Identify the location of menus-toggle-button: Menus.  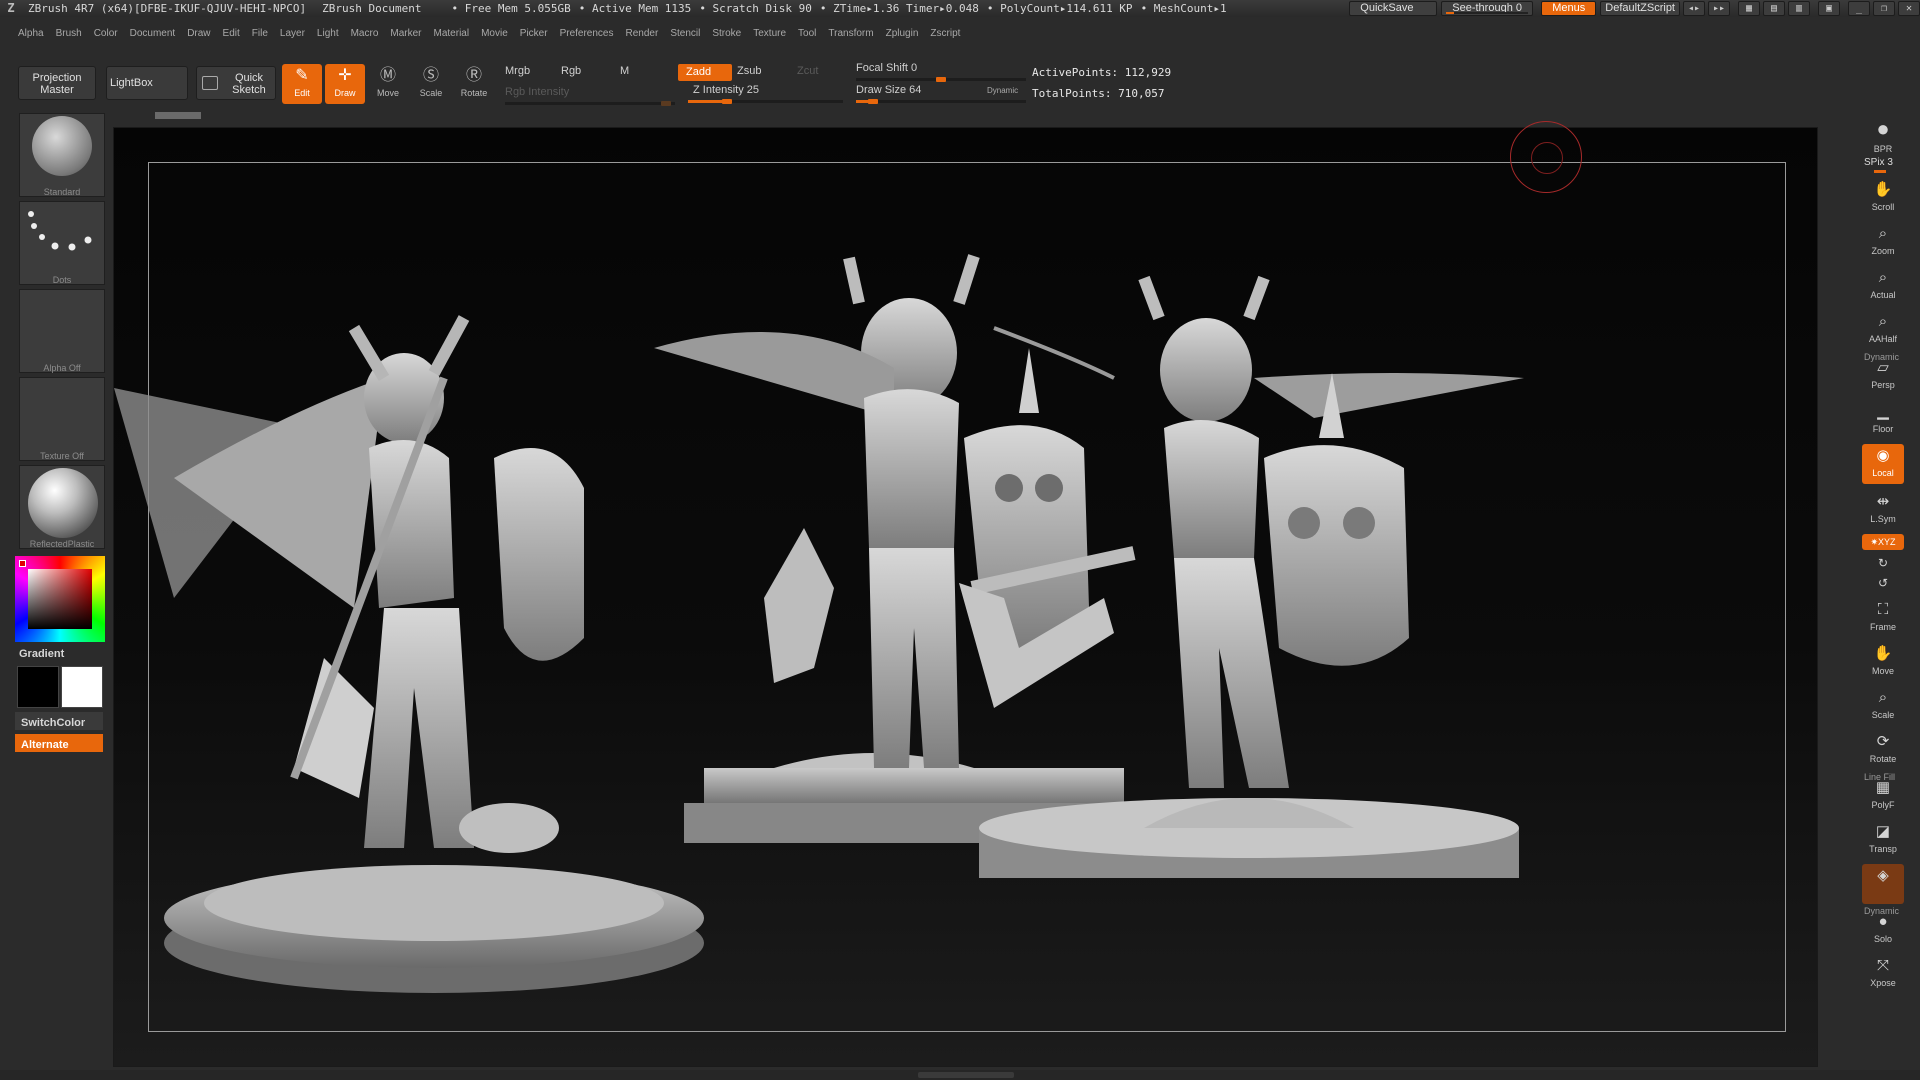
(1569, 8).